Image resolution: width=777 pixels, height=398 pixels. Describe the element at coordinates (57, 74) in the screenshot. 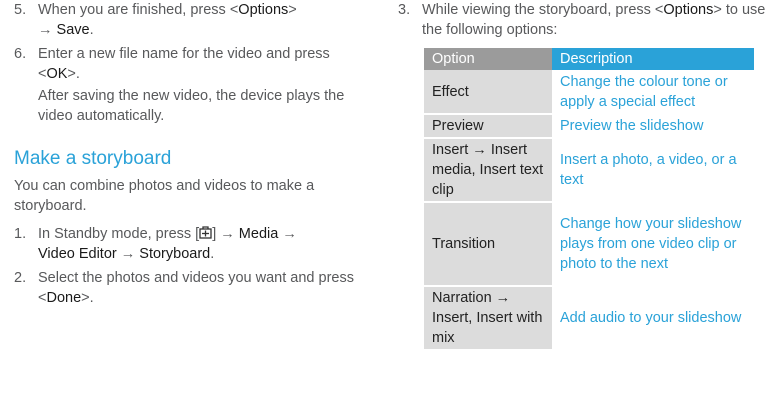

I see `ok-key: OK` at that location.